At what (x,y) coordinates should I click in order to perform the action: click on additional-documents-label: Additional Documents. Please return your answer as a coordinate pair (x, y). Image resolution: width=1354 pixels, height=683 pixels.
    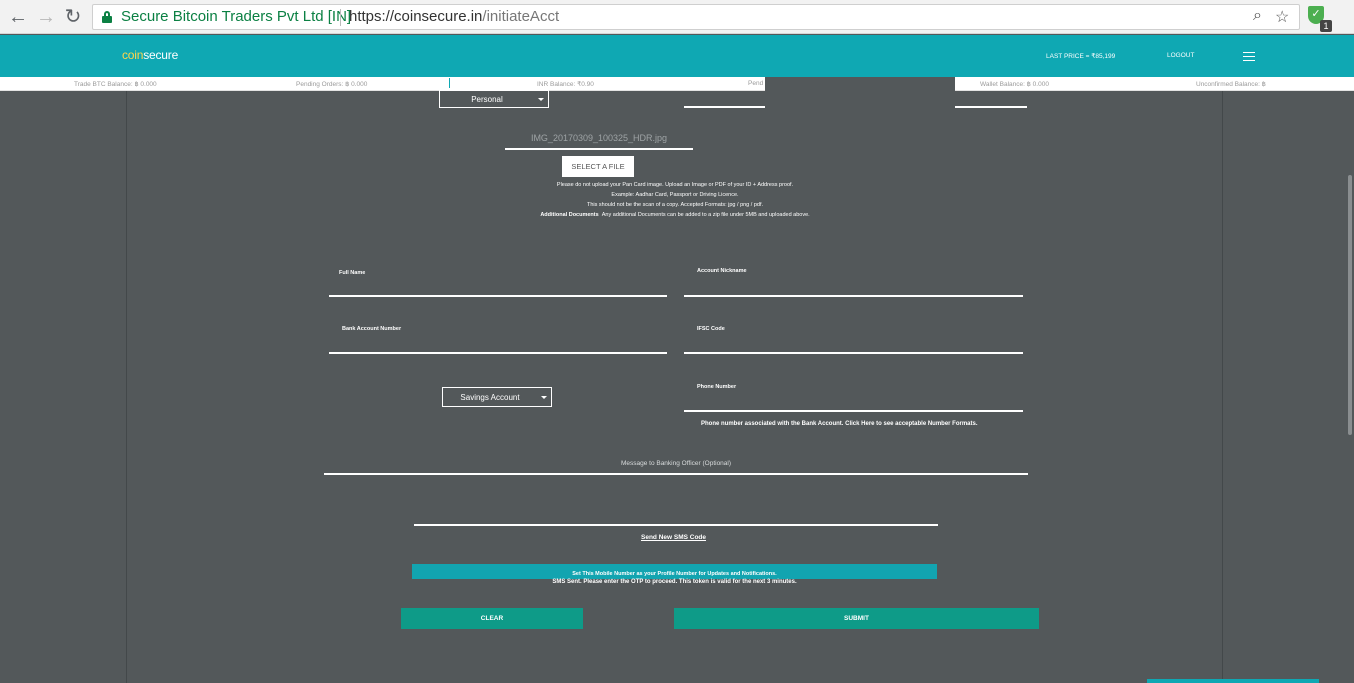
    Looking at the image, I should click on (569, 215).